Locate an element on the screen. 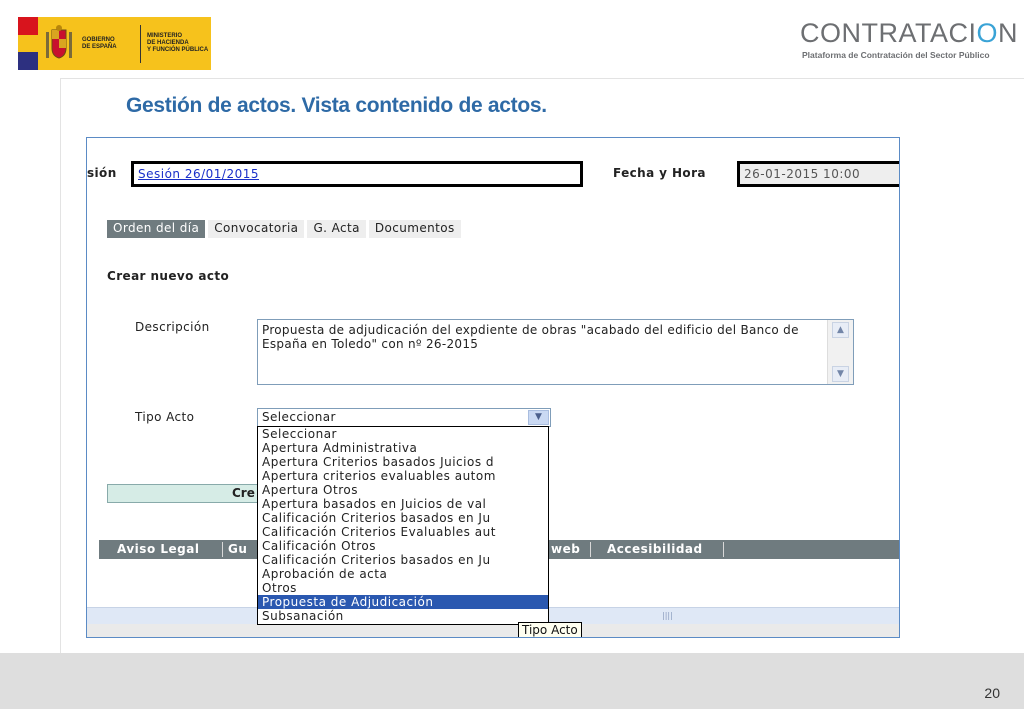  tooltip: Tipo Acto is located at coordinates (550, 629).